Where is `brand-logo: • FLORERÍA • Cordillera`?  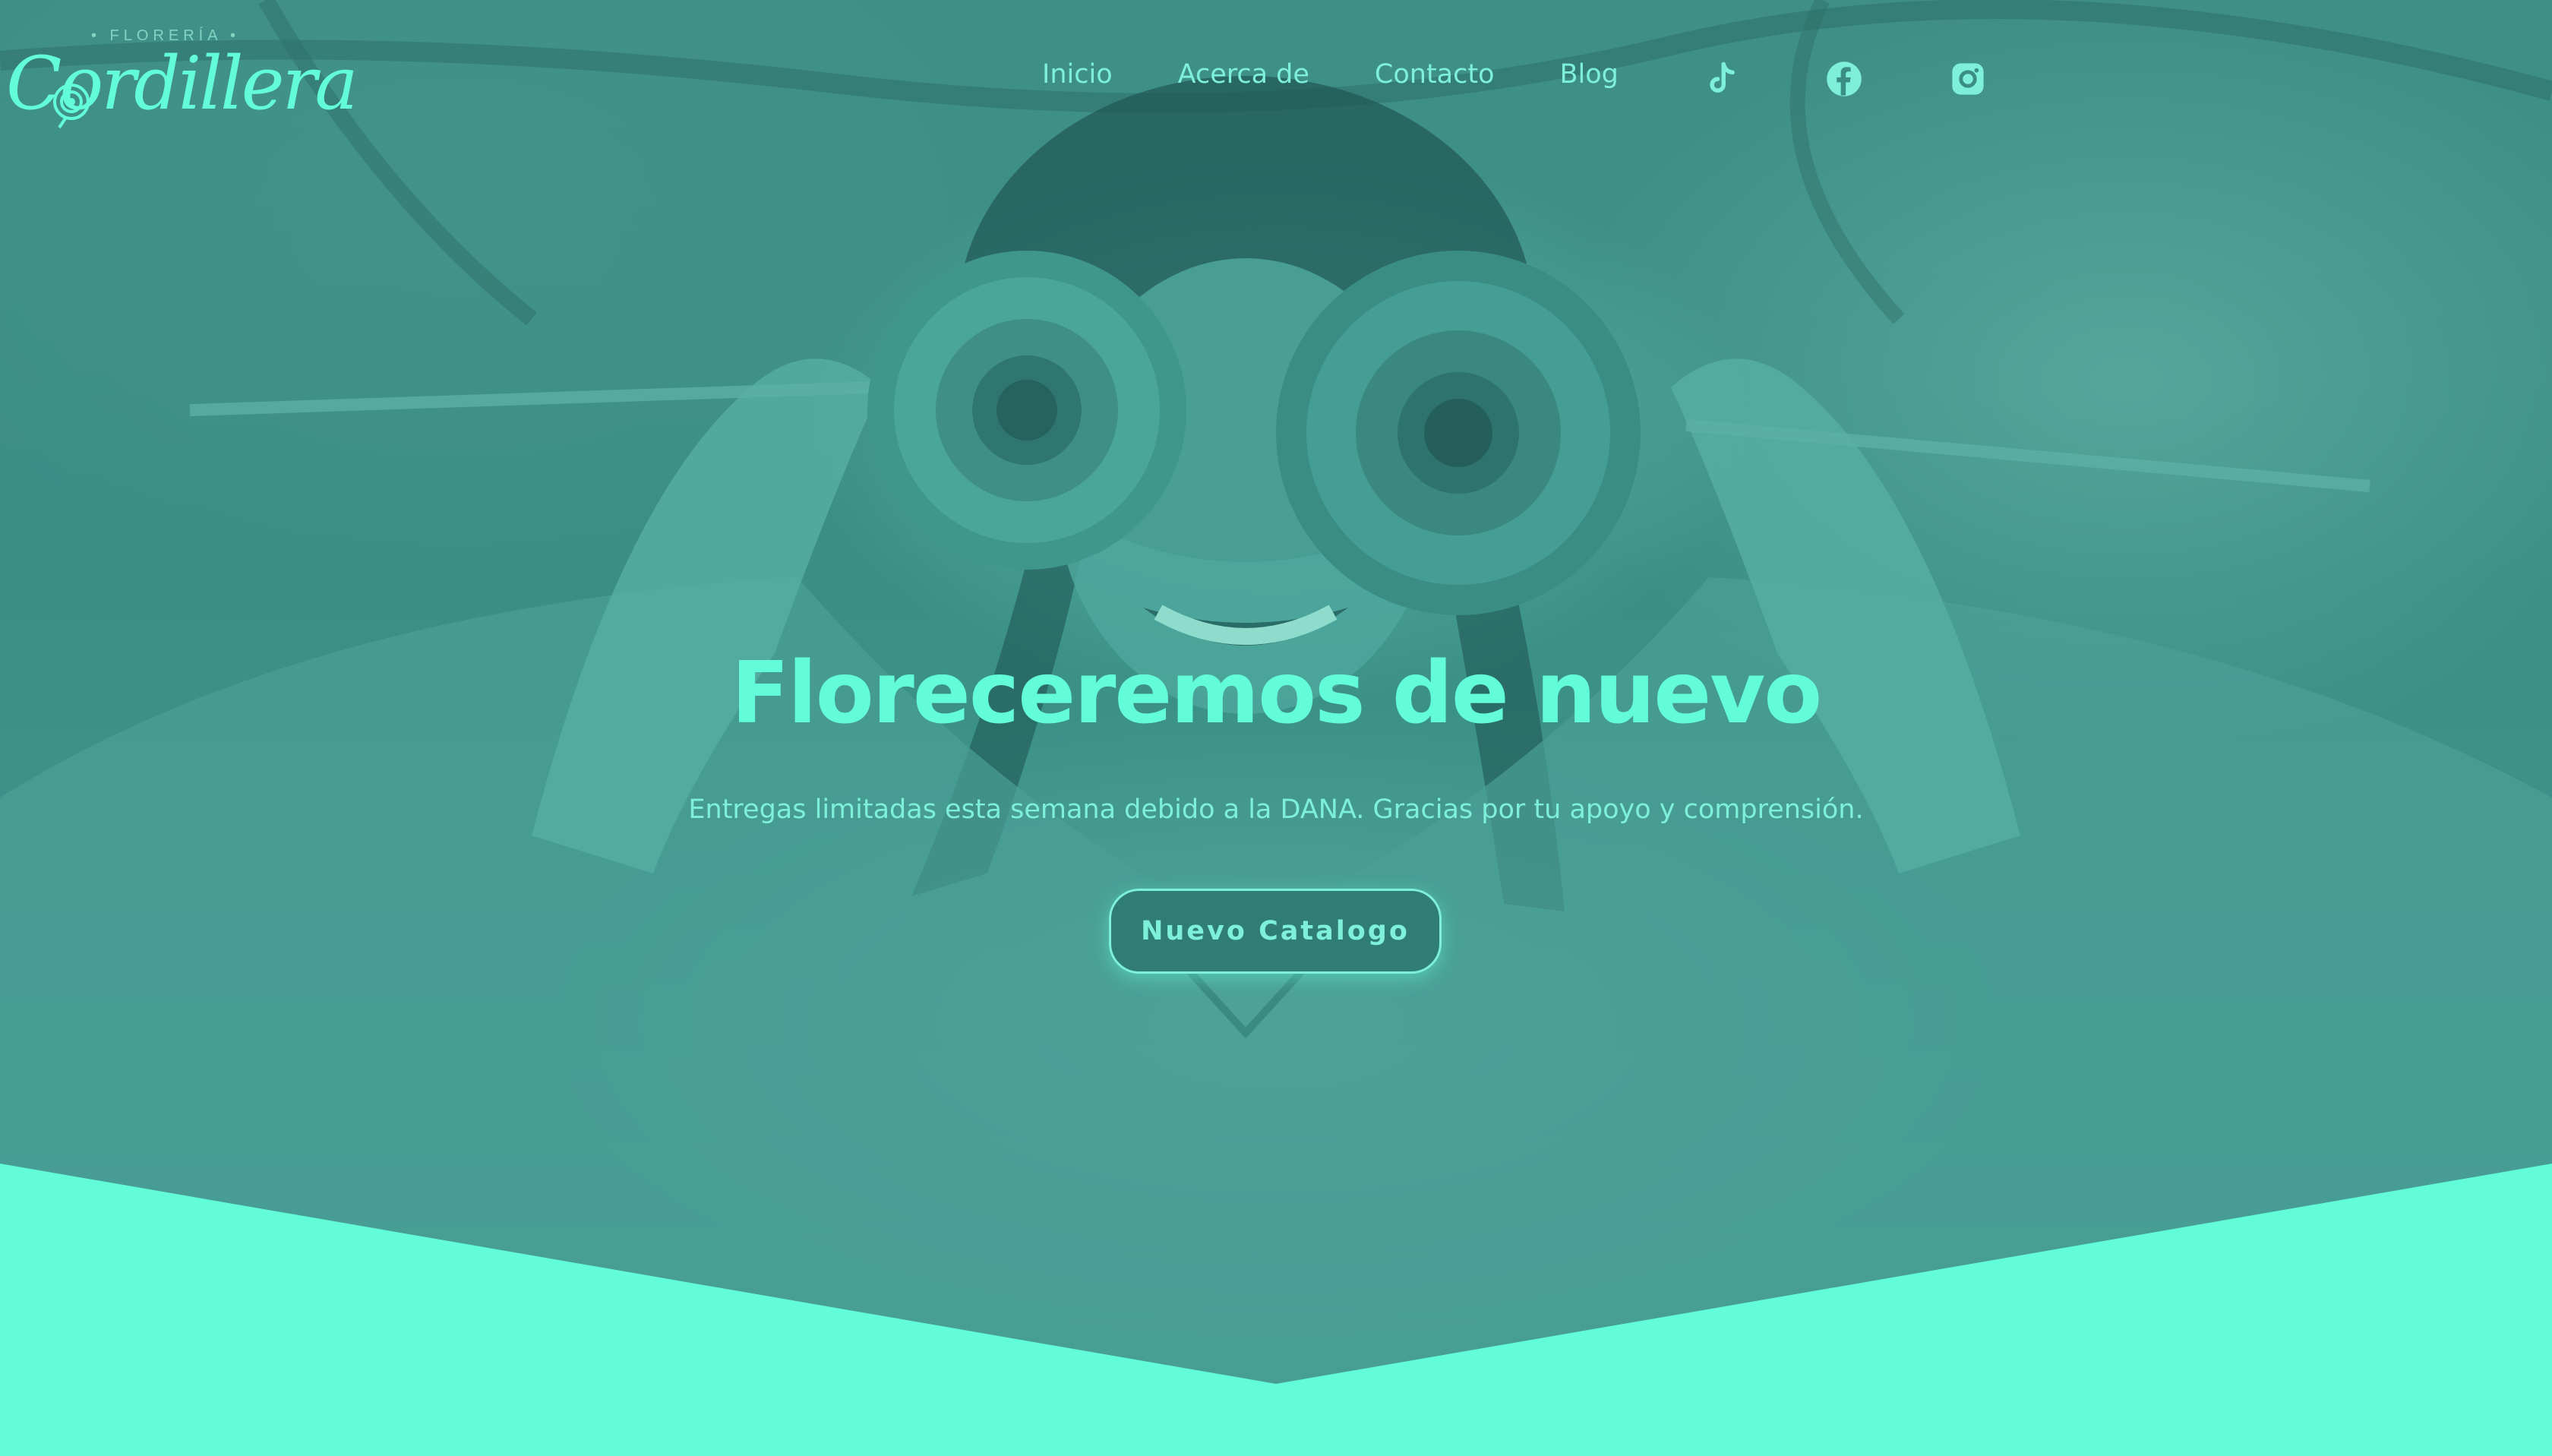
brand-logo: • FLORERÍA • Cordillera is located at coordinates (182, 77).